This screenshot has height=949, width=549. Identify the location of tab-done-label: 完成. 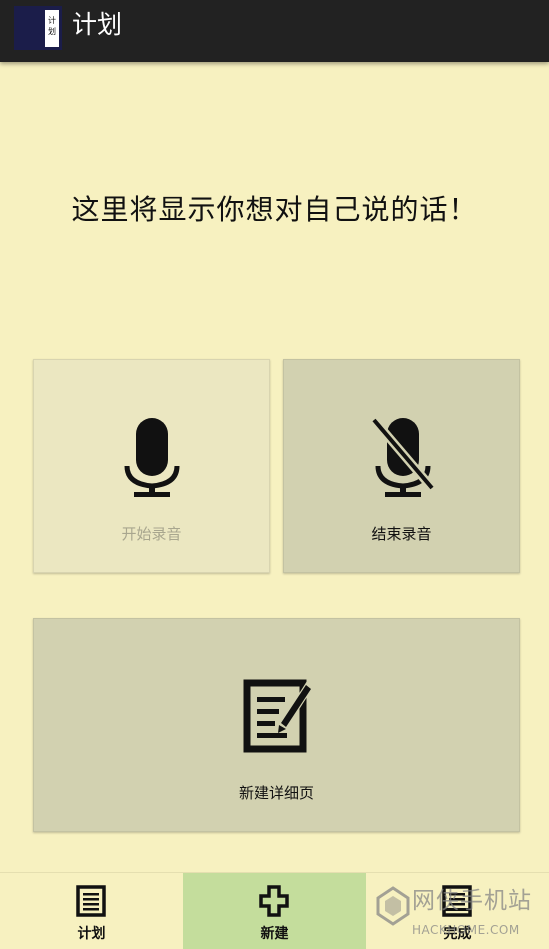
(457, 934).